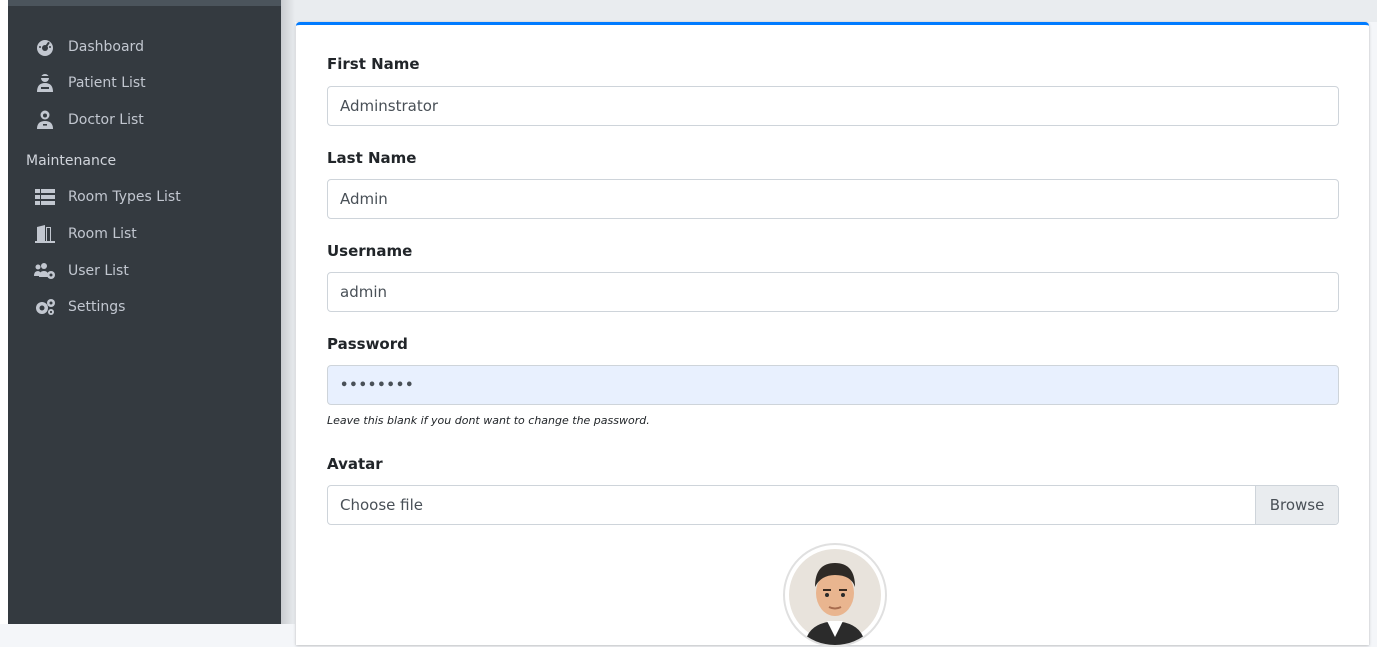  I want to click on sidebar-item-label: Room List, so click(102, 234).